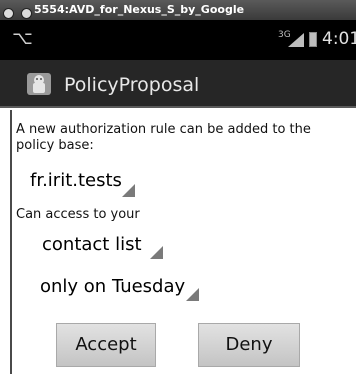  I want to click on condition-spinner: only on Tuesday, so click(121, 290).